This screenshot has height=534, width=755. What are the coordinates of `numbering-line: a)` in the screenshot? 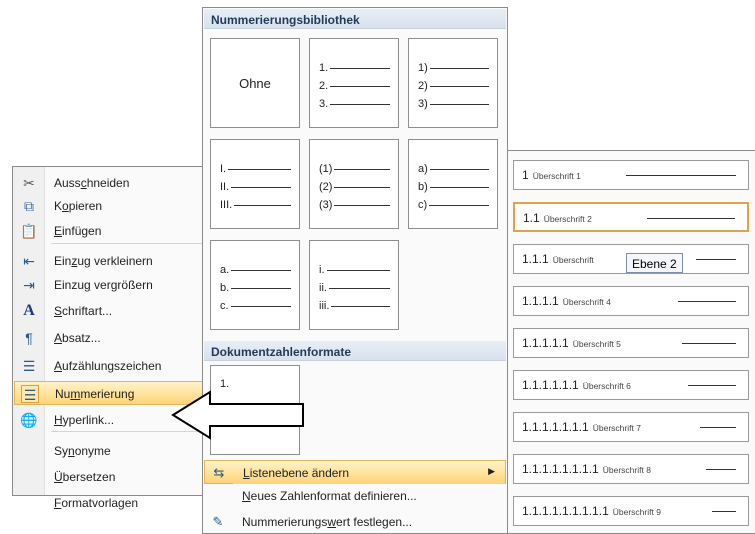 It's located at (453, 170).